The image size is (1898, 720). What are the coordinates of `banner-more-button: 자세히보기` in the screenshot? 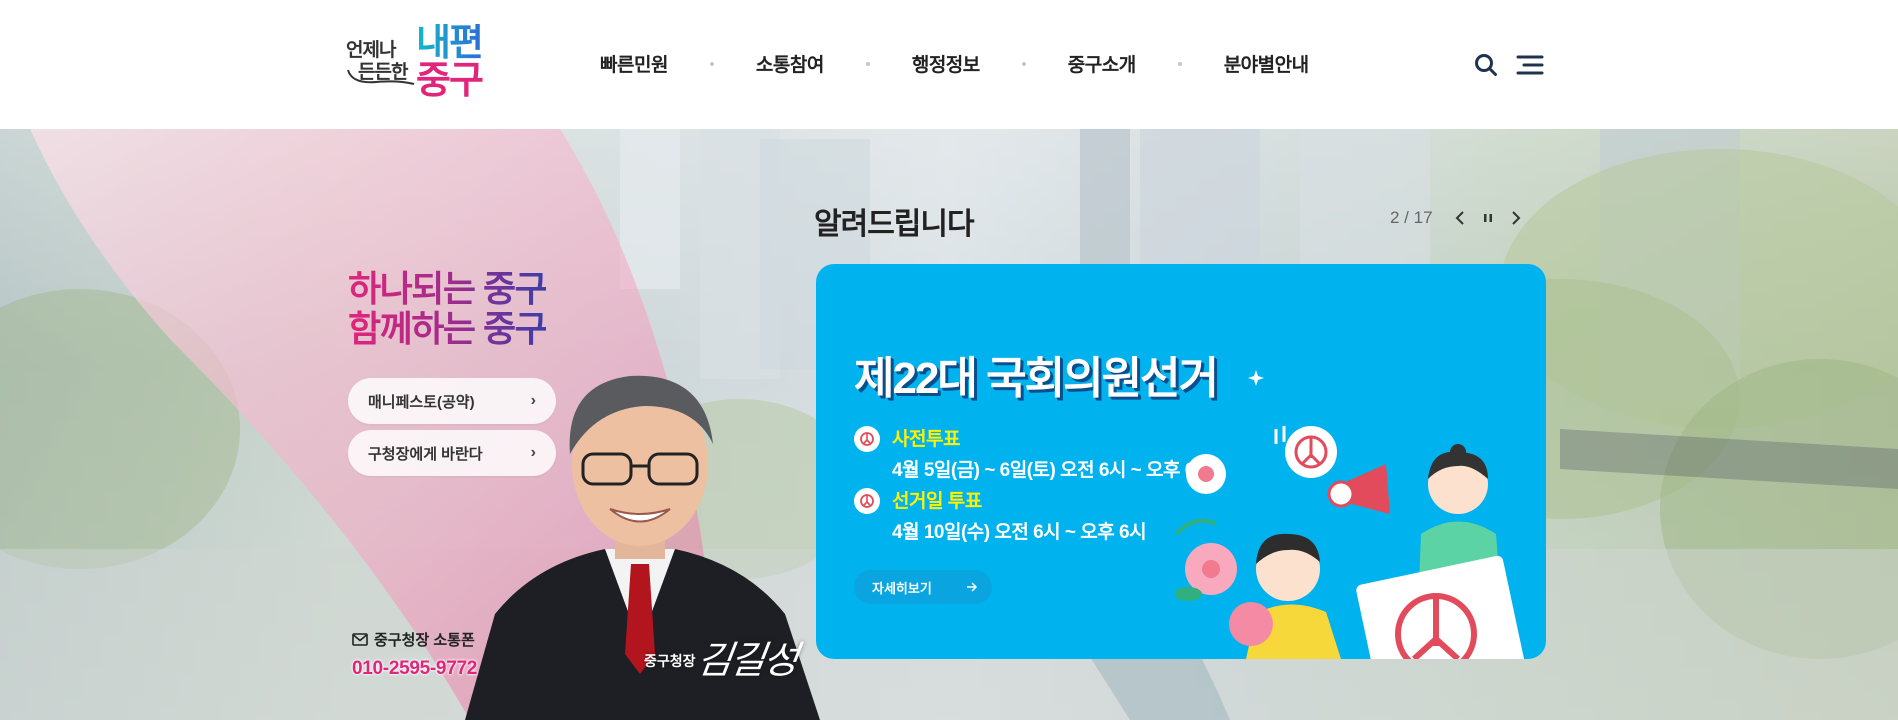 It's located at (923, 587).